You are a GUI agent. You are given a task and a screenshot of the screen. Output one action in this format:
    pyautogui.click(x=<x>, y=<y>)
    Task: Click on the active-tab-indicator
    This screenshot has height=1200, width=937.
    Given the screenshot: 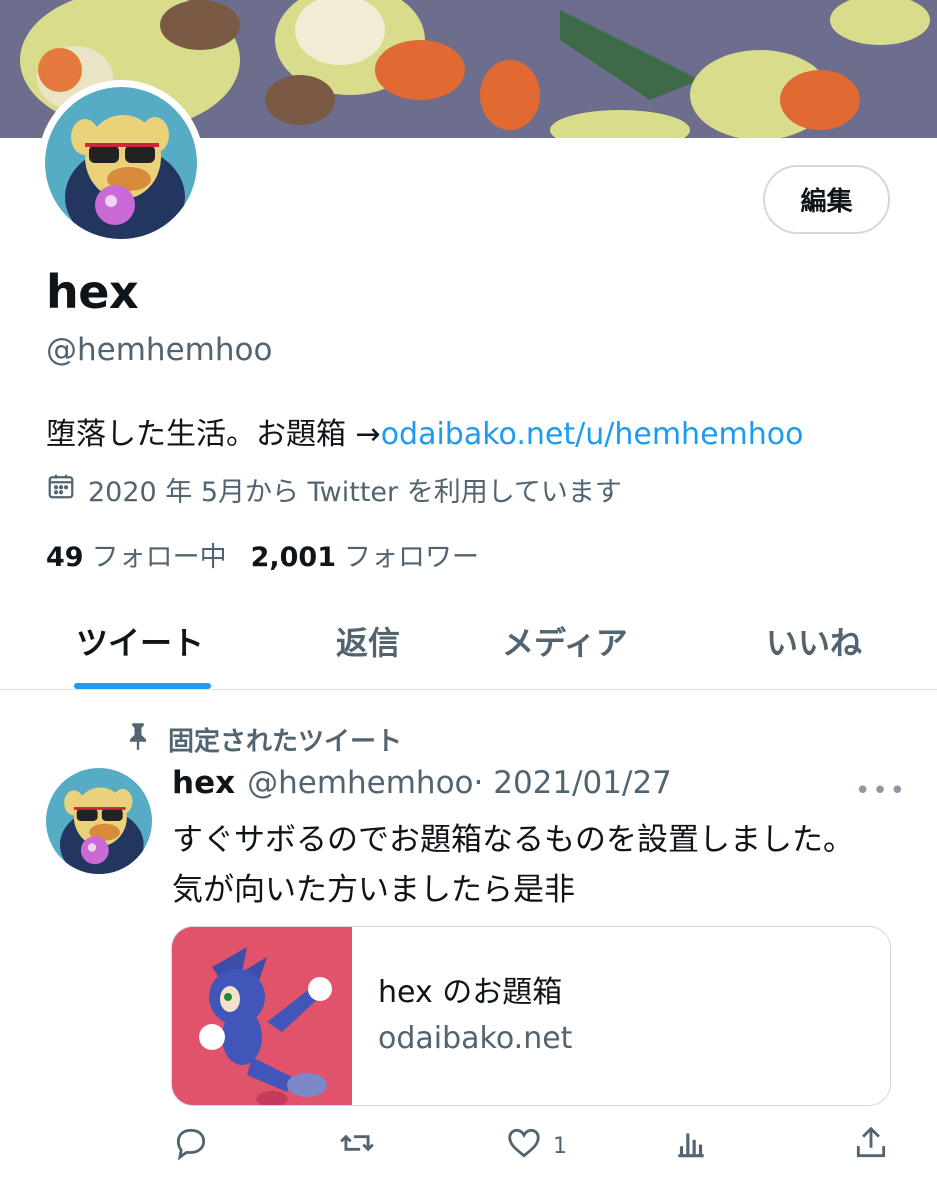 What is the action you would take?
    pyautogui.click(x=142, y=686)
    